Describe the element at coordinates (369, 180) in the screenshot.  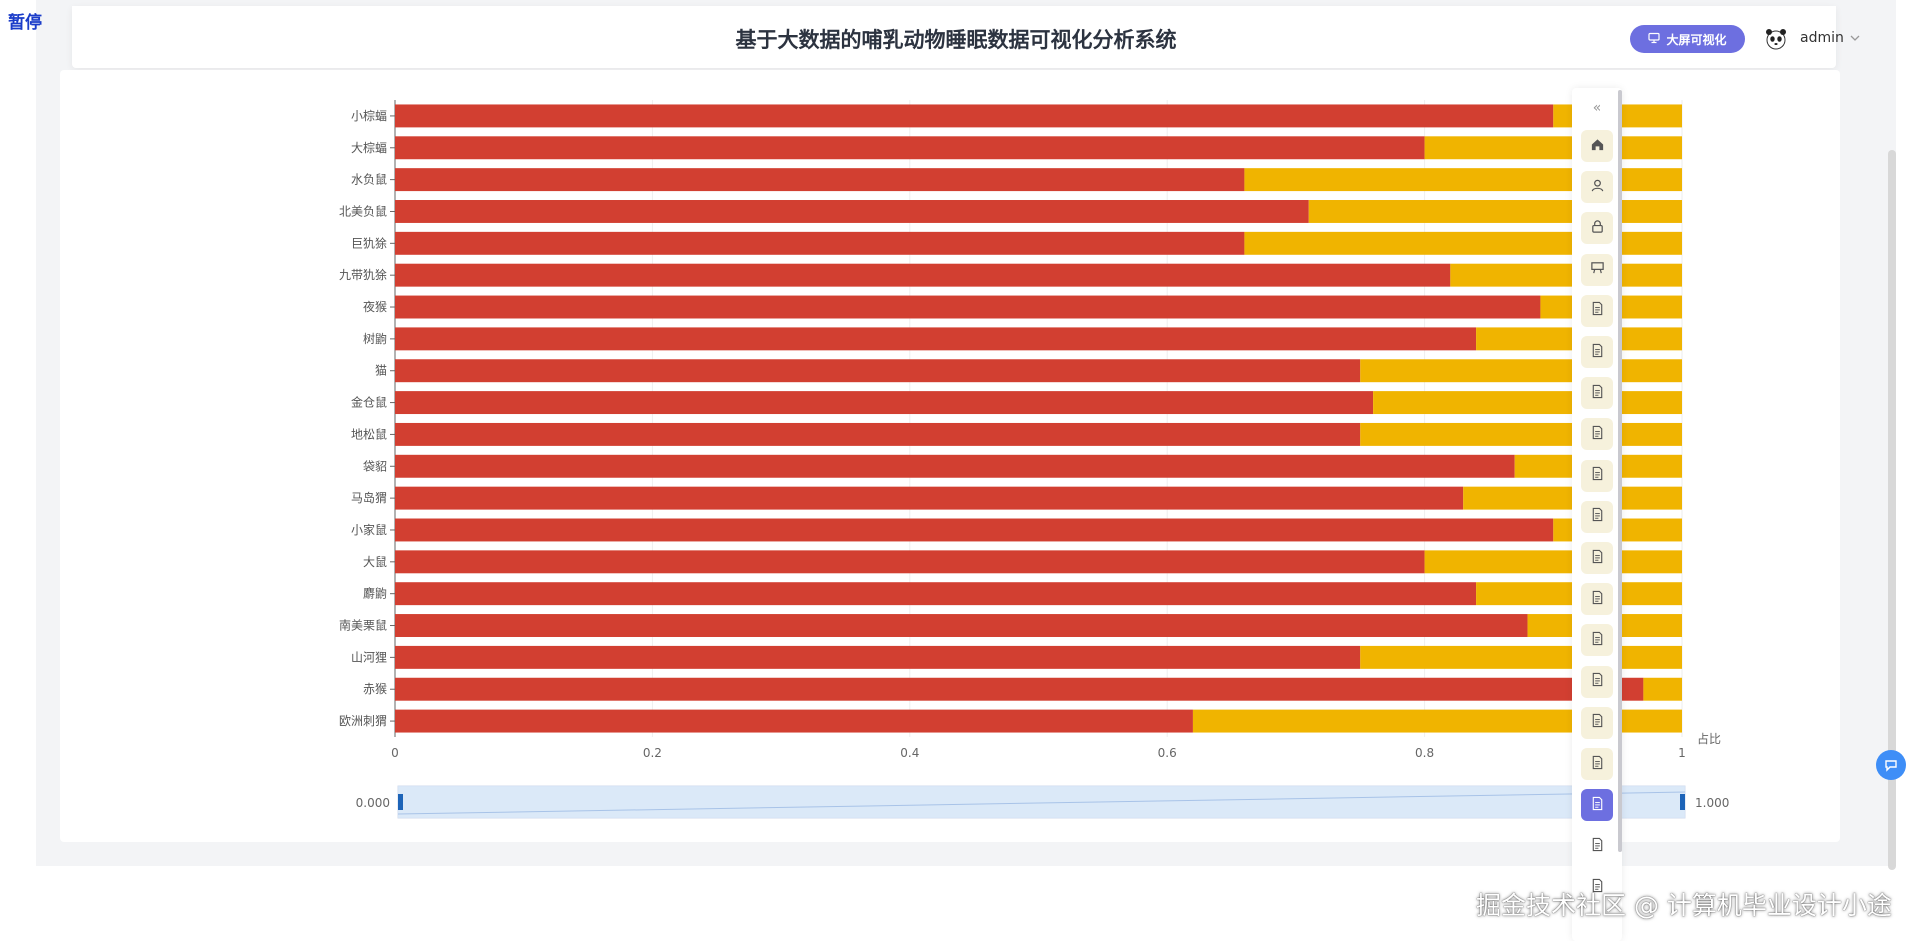
I see `y-tick-label: 水负鼠` at that location.